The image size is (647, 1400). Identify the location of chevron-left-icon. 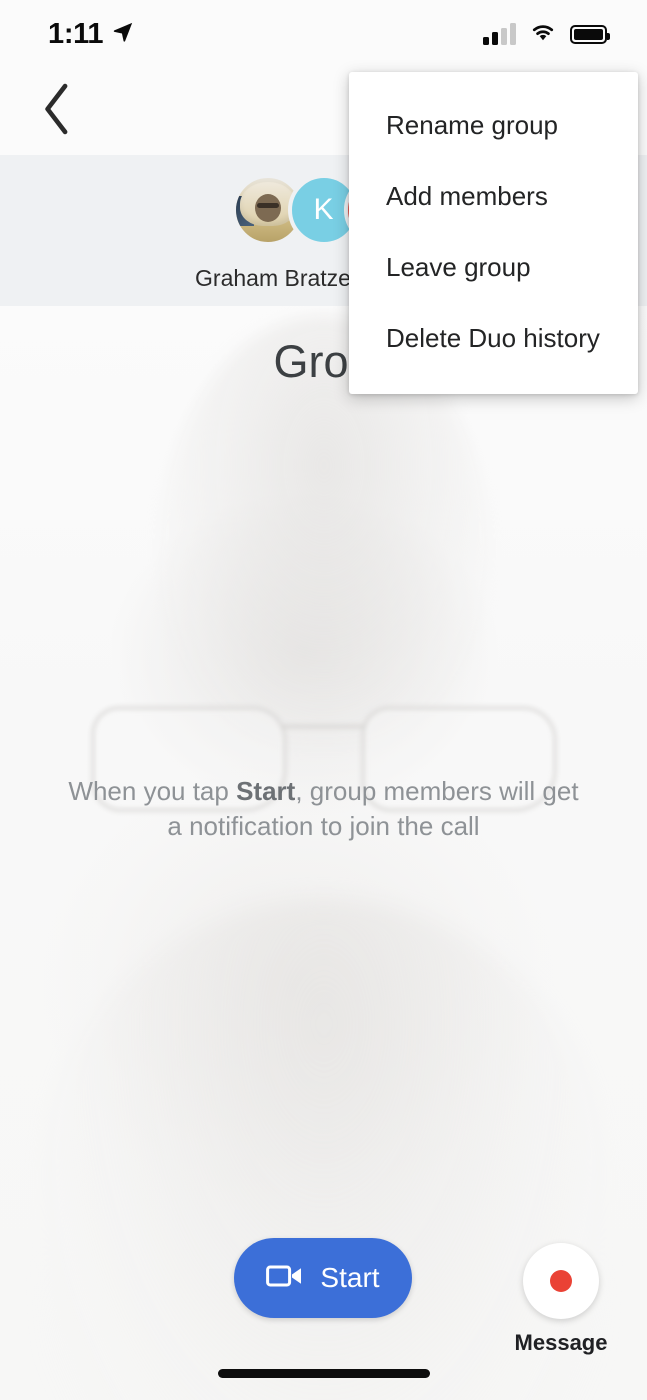
(57, 111).